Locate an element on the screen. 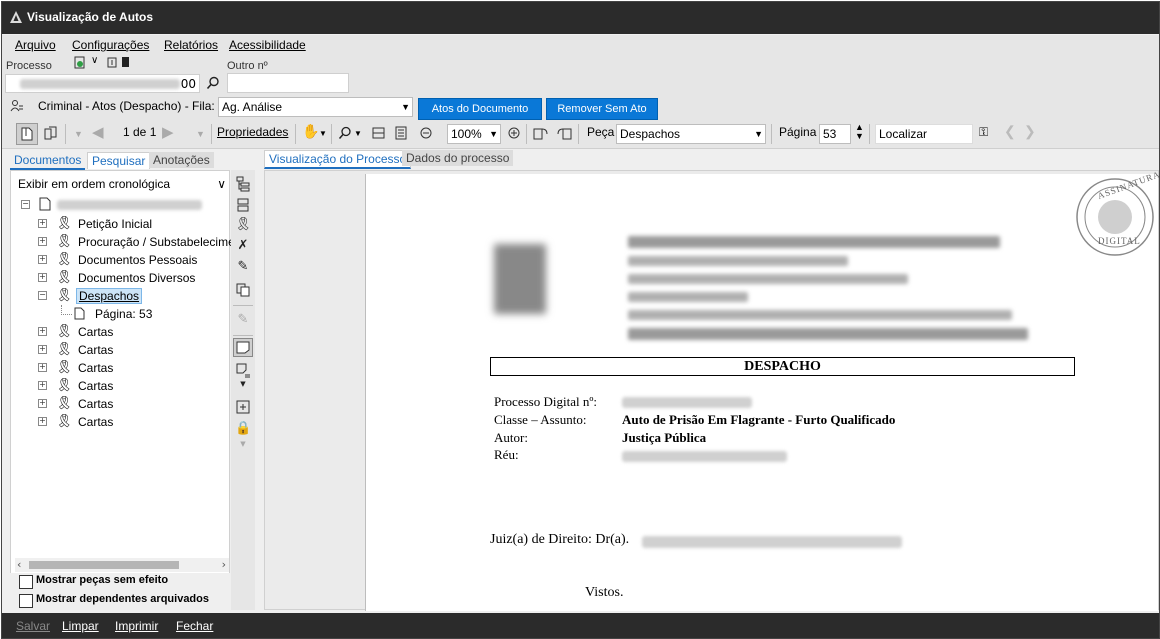 The height and width of the screenshot is (639, 1160). tree-item: + 🎗 Procuração / Substabelecimen is located at coordinates (126, 242).